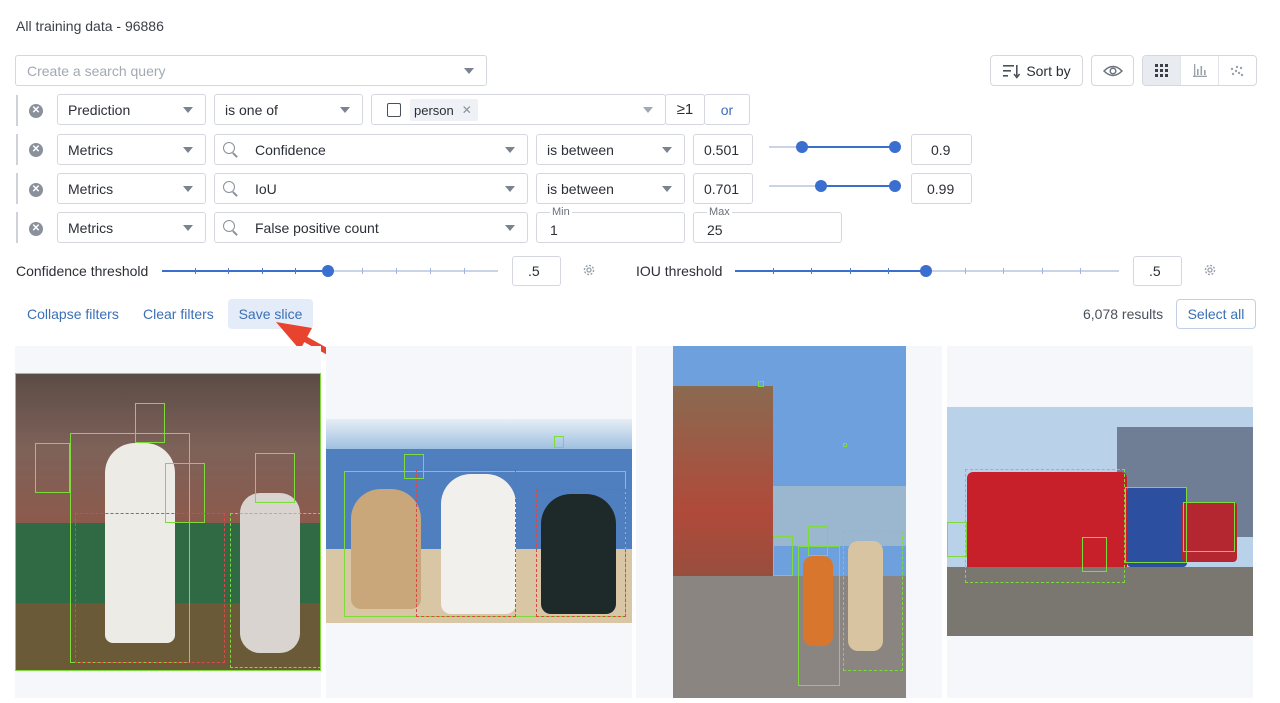 This screenshot has width=1280, height=703. Describe the element at coordinates (518, 109) in the screenshot. I see `filter-values-select: person ✕` at that location.